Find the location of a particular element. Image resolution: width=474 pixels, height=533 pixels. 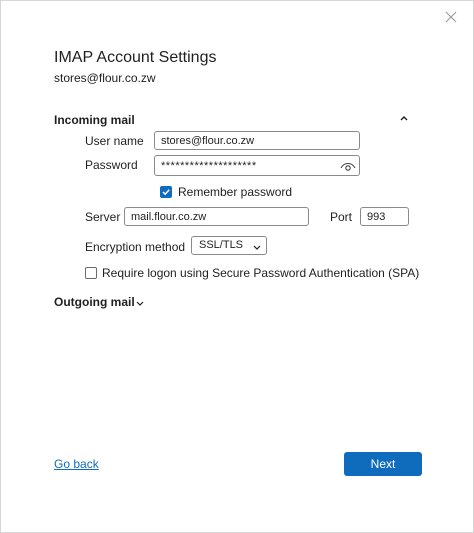

remember-password-checkbox is located at coordinates (166, 192).